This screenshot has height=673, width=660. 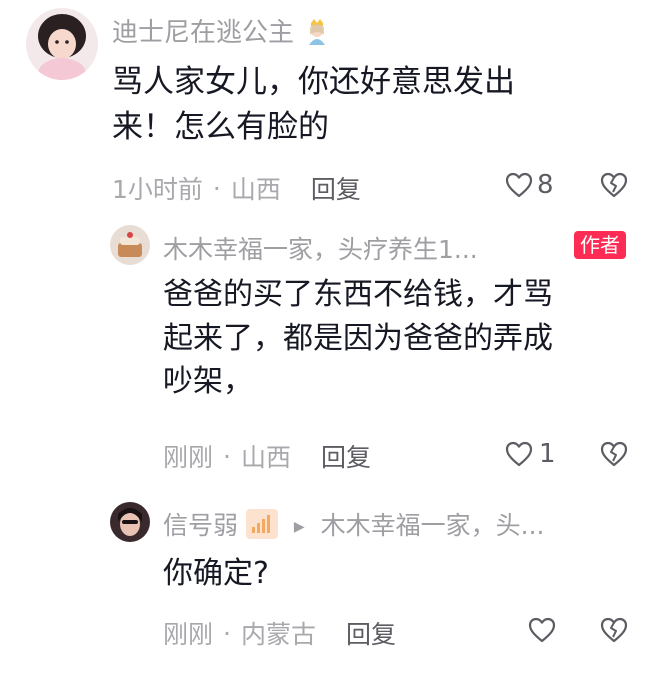 I want to click on princess-emoji-icon, so click(x=317, y=33).